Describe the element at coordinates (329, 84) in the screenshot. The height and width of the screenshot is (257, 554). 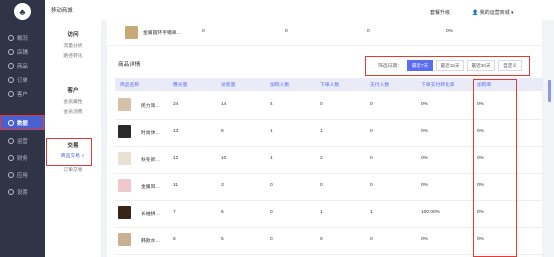
I see `column-header: 下单人数` at that location.